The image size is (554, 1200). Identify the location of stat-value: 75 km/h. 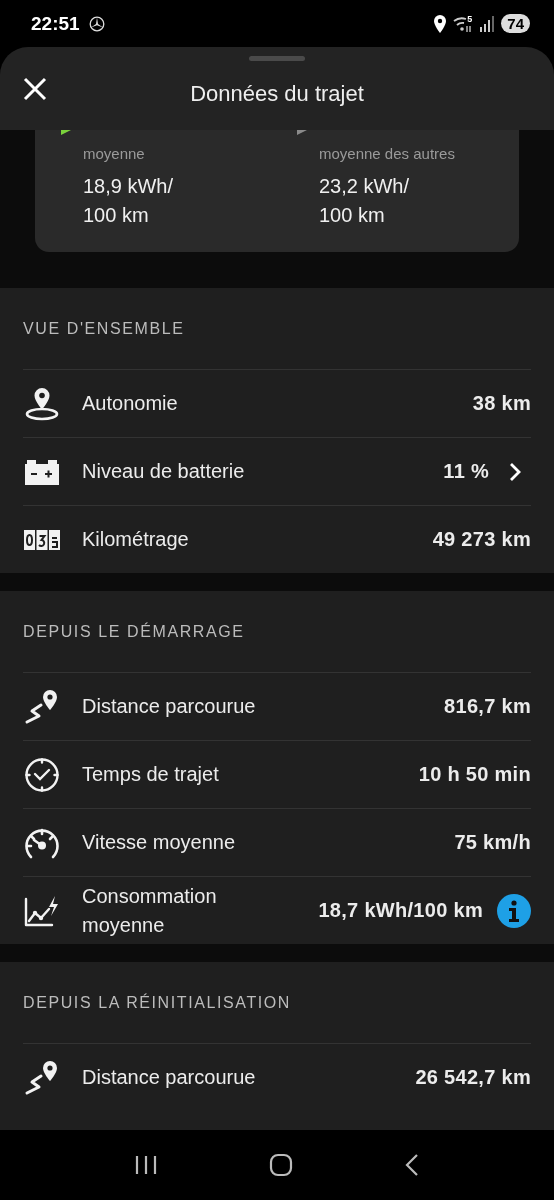
(492, 842).